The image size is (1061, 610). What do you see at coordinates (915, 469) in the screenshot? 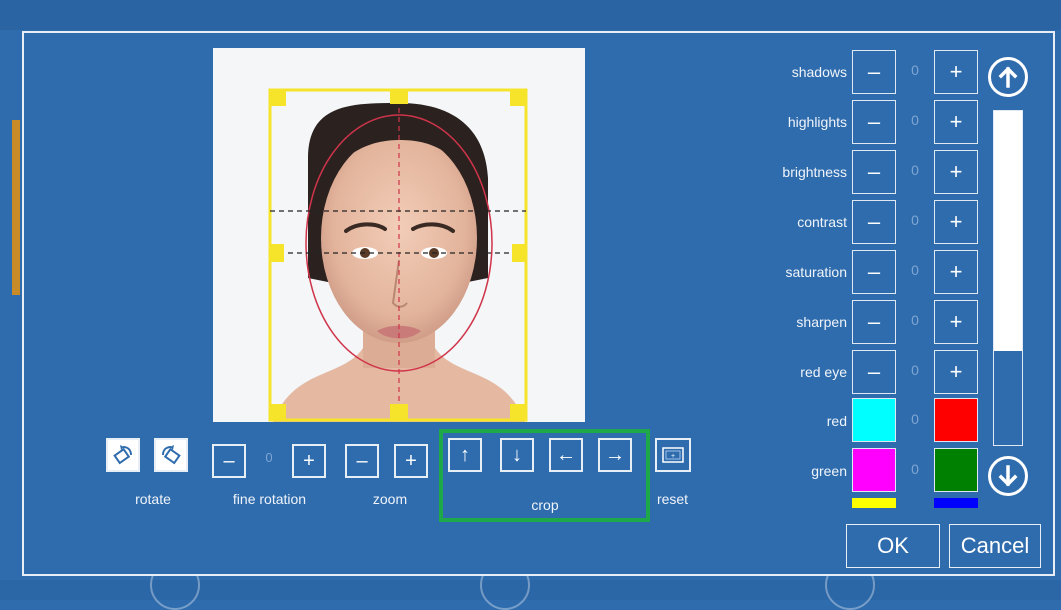
I see `green-value: 0` at bounding box center [915, 469].